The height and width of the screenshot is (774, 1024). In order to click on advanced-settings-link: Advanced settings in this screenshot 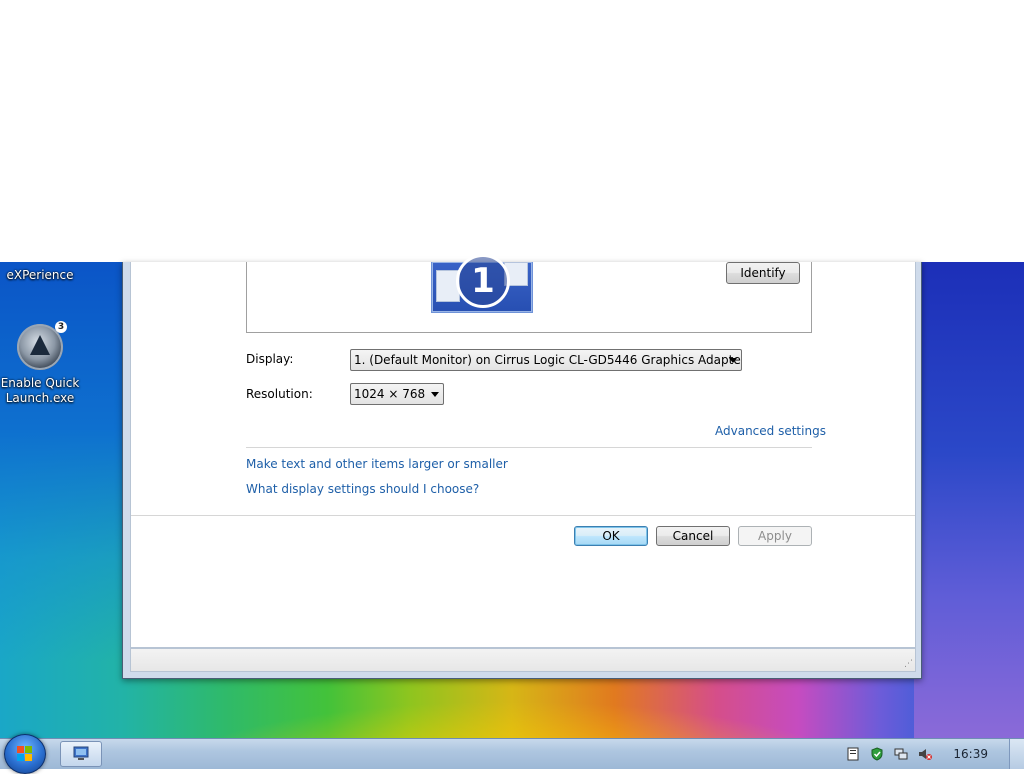, I will do `click(770, 431)`.